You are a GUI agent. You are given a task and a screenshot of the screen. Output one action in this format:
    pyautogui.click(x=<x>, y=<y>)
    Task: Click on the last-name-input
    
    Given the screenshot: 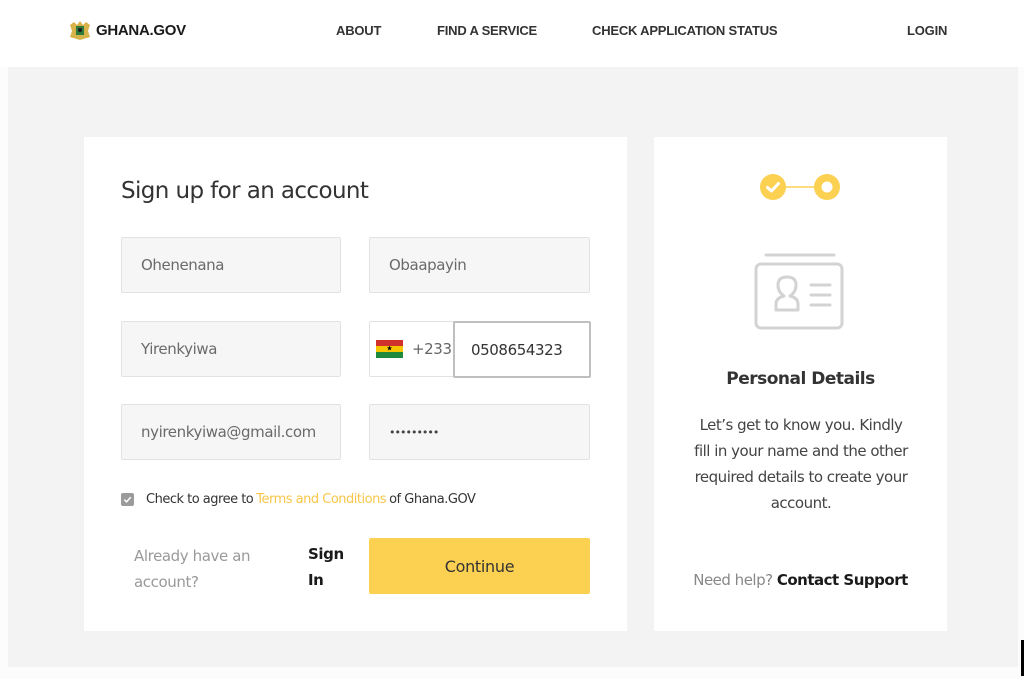 What is the action you would take?
    pyautogui.click(x=489, y=265)
    